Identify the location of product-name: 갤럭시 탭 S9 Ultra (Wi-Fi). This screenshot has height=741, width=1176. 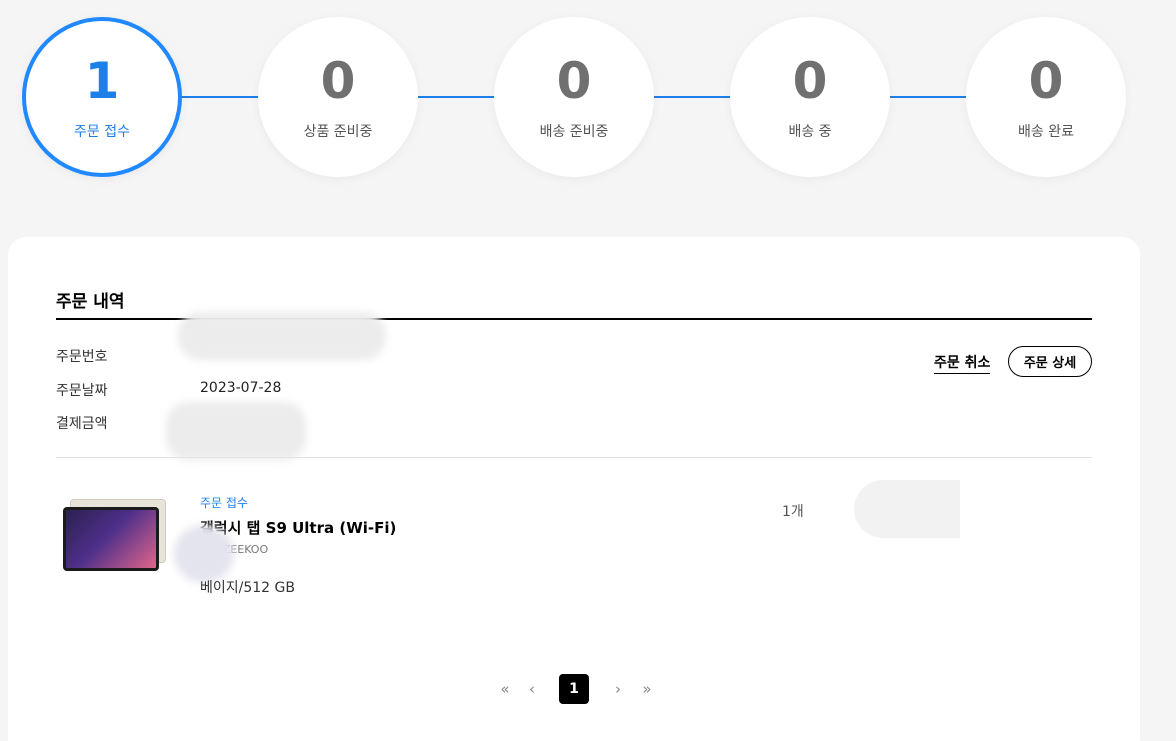
(298, 527).